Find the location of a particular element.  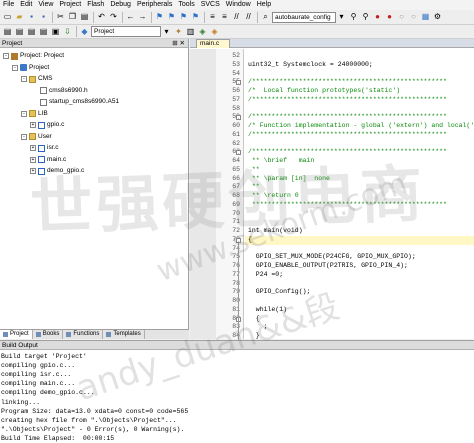

download-icon: ⇩ is located at coordinates (67, 31).